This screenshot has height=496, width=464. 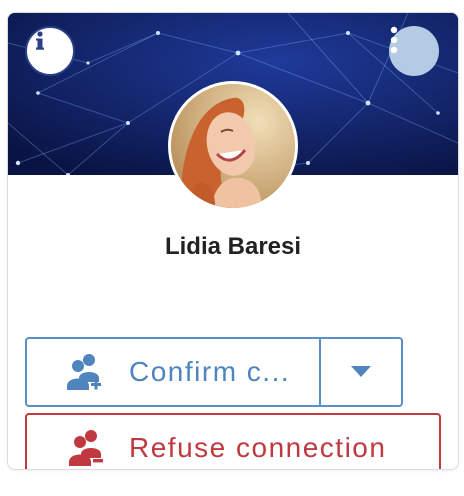 I want to click on info-icon, so click(x=40, y=40).